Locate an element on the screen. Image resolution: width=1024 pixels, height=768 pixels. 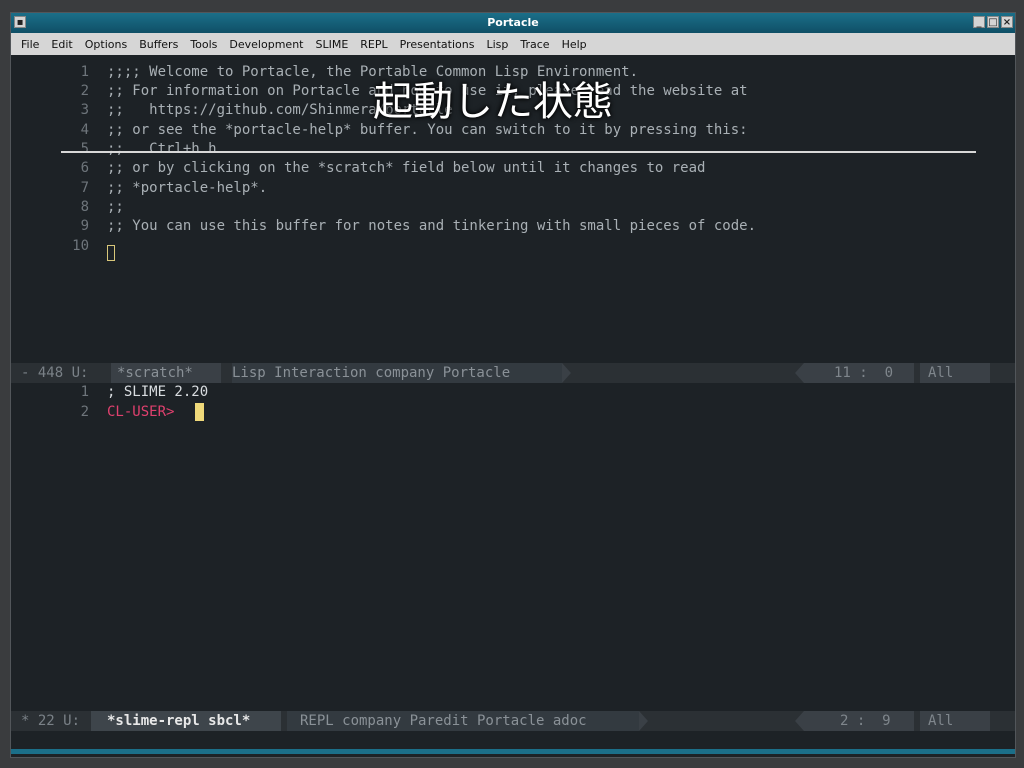
repl-cursor is located at coordinates (199, 412).